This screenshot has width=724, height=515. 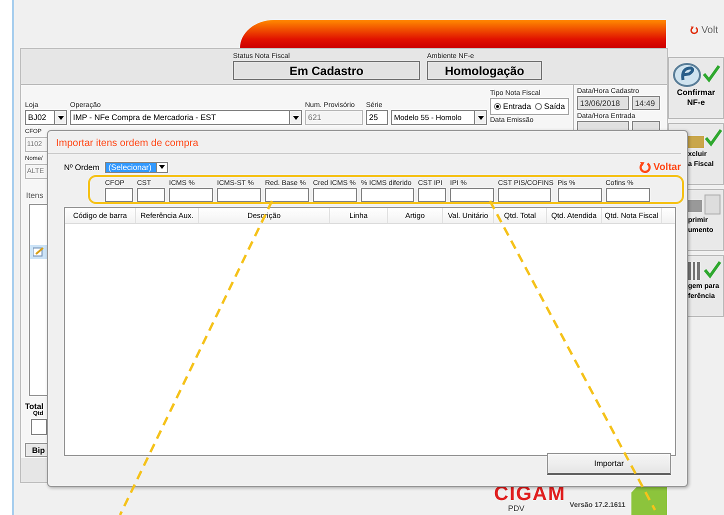 I want to click on brand-logo: CIGAM, so click(x=530, y=494).